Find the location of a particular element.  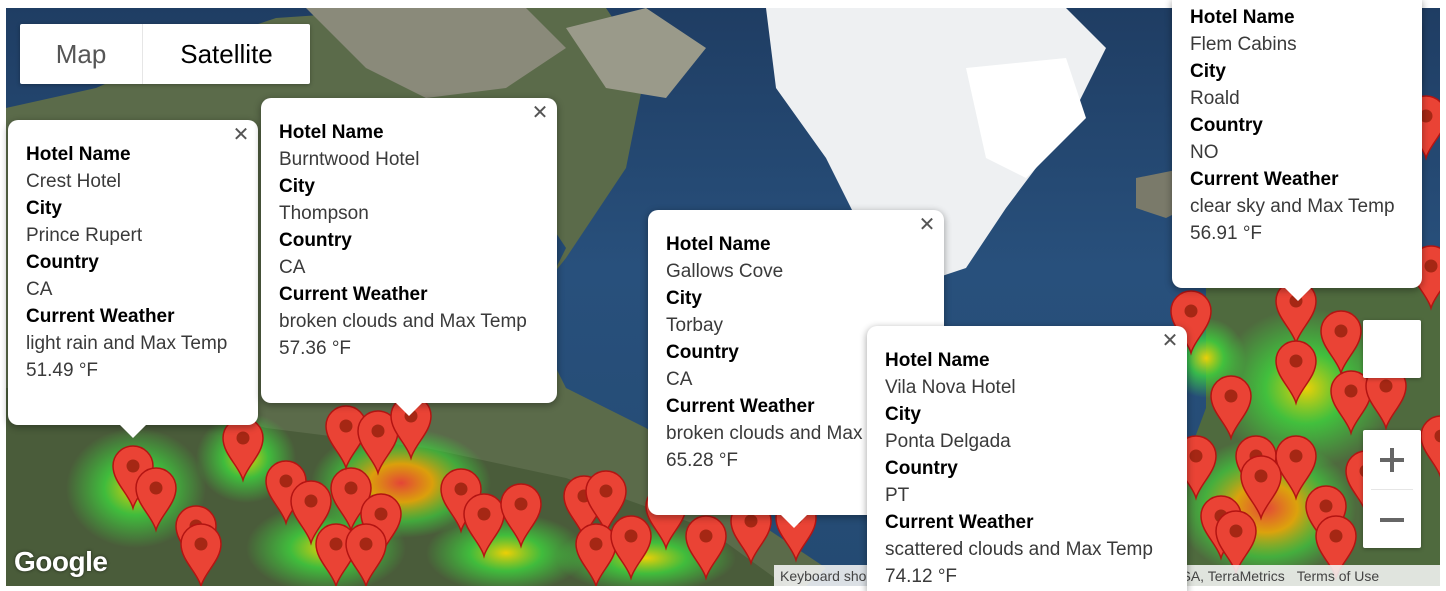

city-value: Thompson is located at coordinates (324, 213).